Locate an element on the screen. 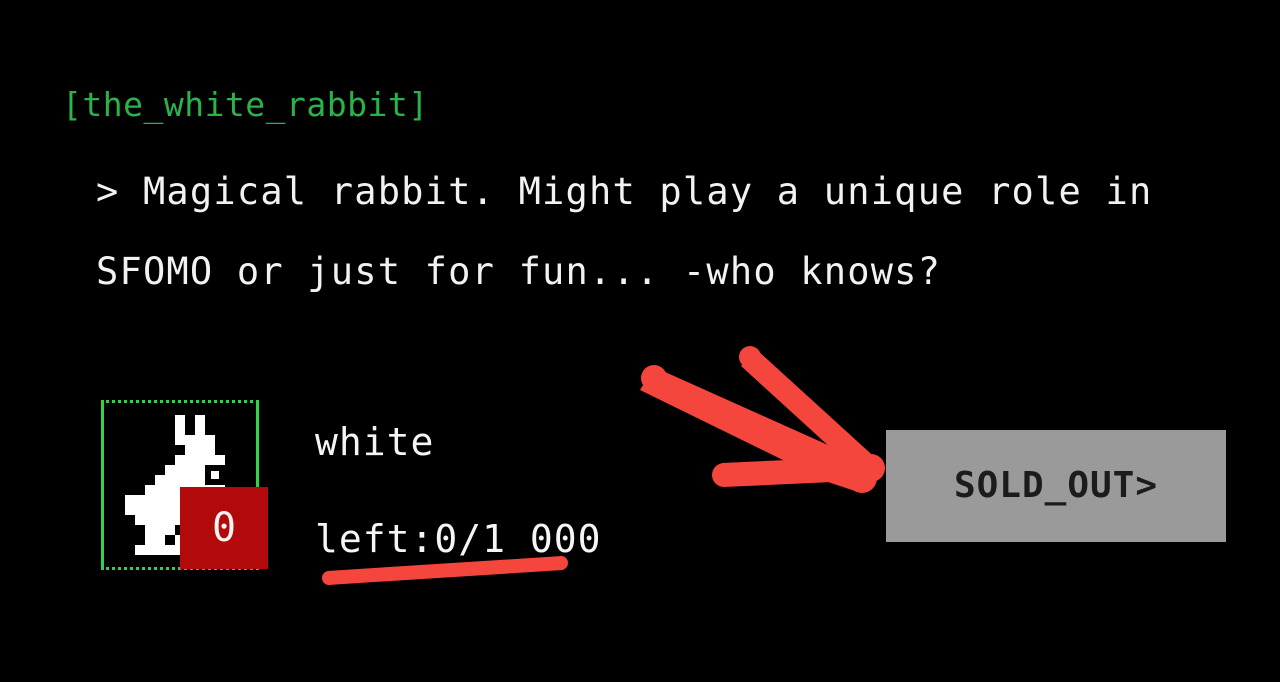  sold-out-button: SOLD_OUT> is located at coordinates (1056, 486).